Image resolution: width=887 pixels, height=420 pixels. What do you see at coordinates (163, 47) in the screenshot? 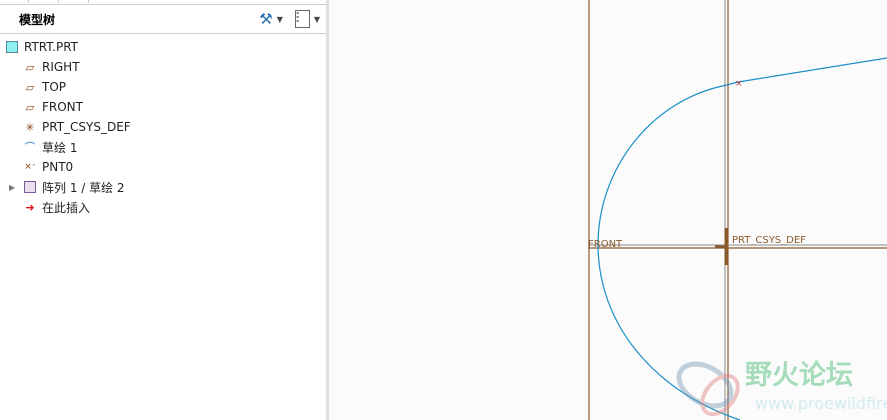
I see `tree-item: RTRT.PRT` at bounding box center [163, 47].